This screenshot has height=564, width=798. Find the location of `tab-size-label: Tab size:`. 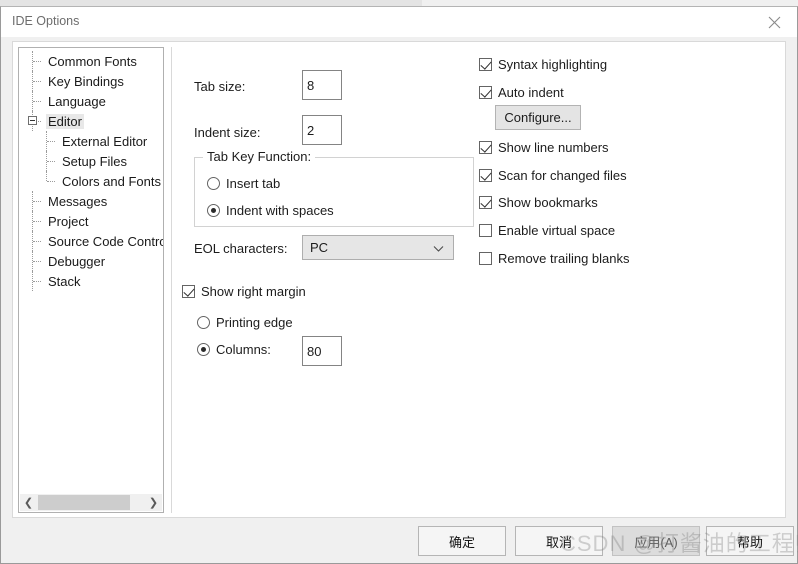

tab-size-label: Tab size: is located at coordinates (220, 86).